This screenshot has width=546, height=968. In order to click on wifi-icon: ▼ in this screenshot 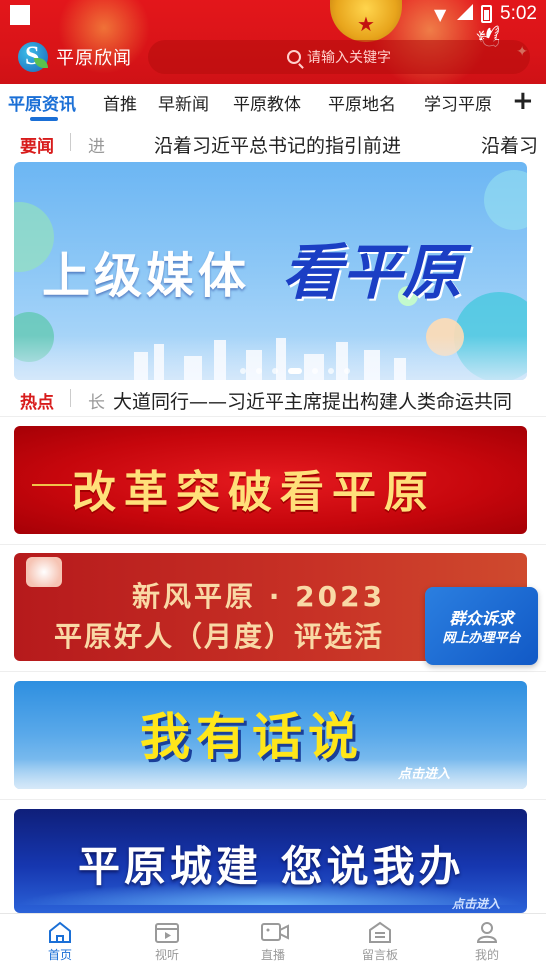, I will do `click(440, 14)`.